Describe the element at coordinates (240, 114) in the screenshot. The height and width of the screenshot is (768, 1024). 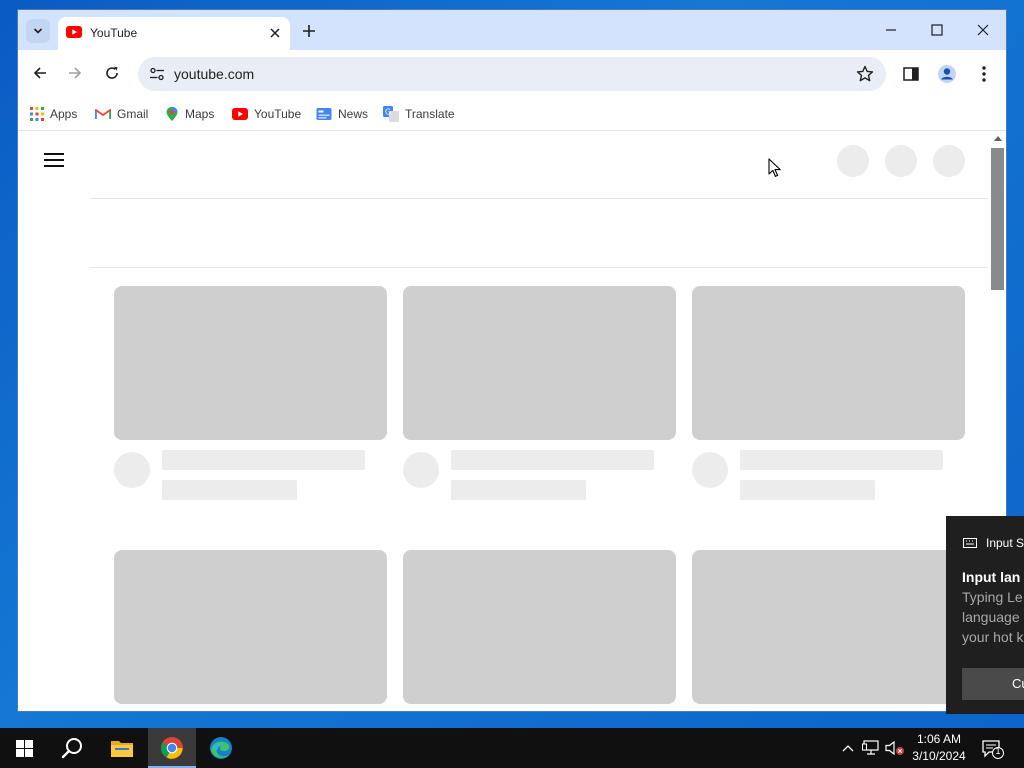
I see `youtube-icon` at that location.